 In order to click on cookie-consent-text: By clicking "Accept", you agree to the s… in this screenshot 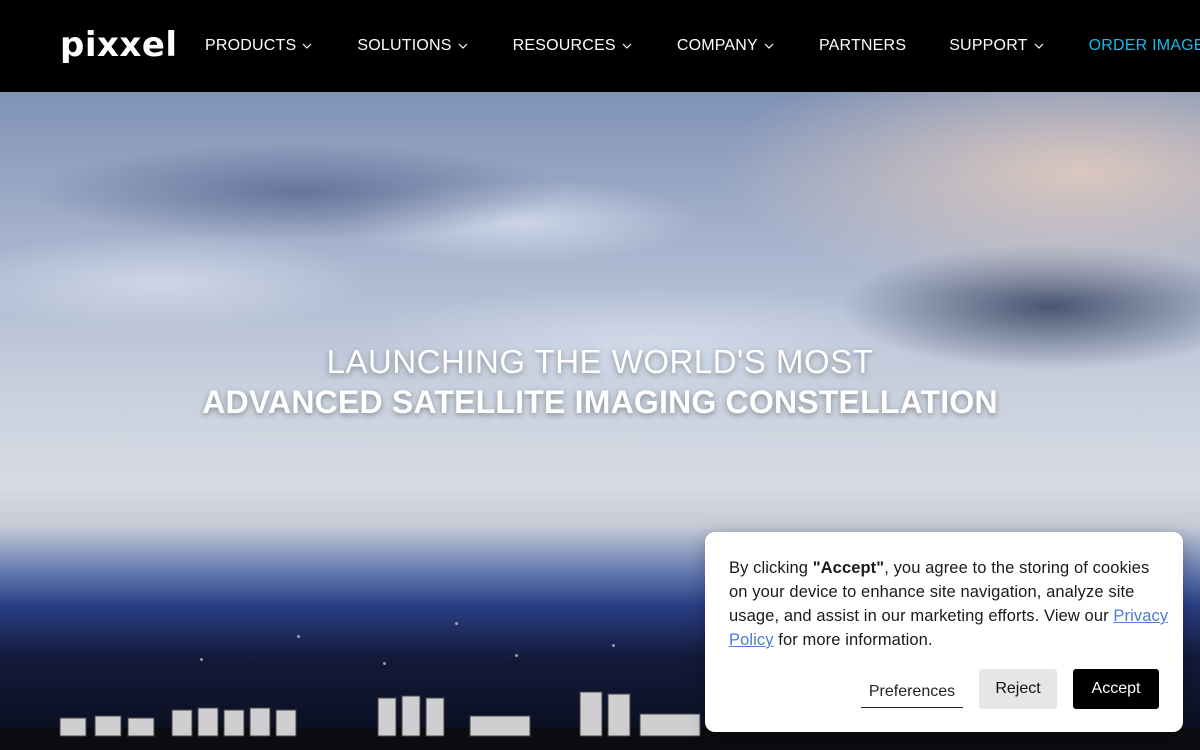, I will do `click(949, 604)`.